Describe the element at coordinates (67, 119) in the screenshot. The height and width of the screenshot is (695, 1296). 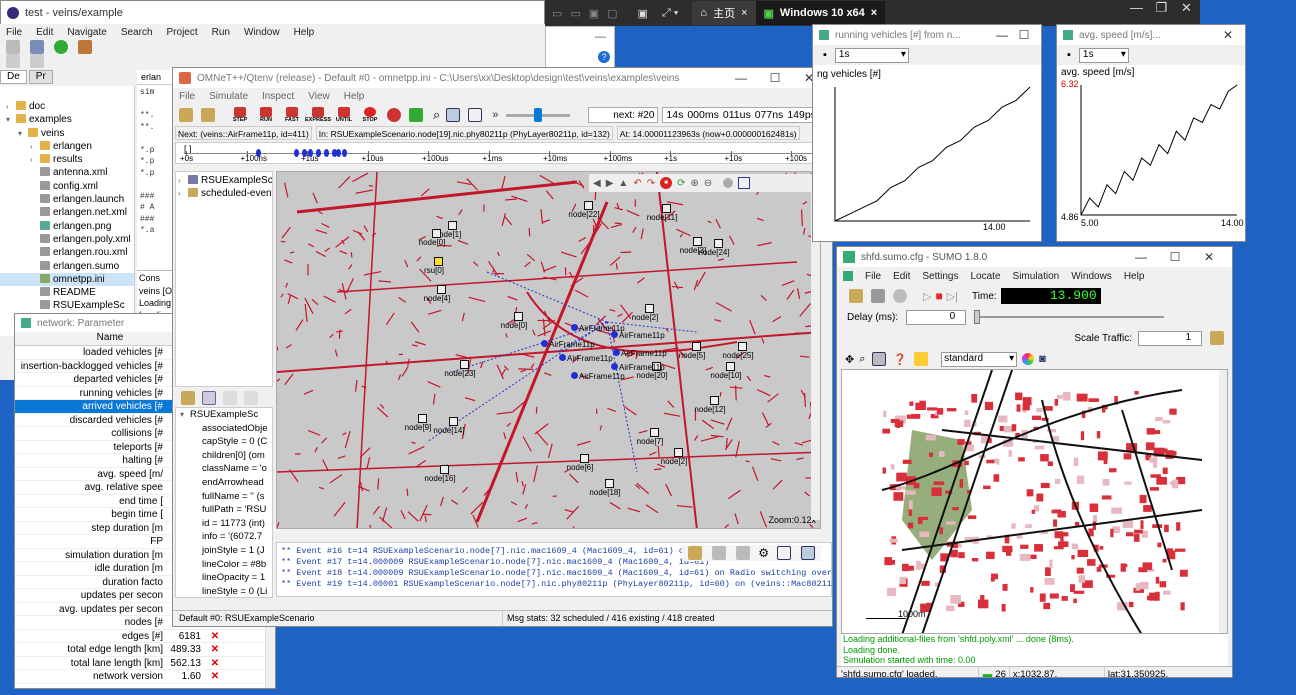
I see `tree-item: ▾ examples` at that location.